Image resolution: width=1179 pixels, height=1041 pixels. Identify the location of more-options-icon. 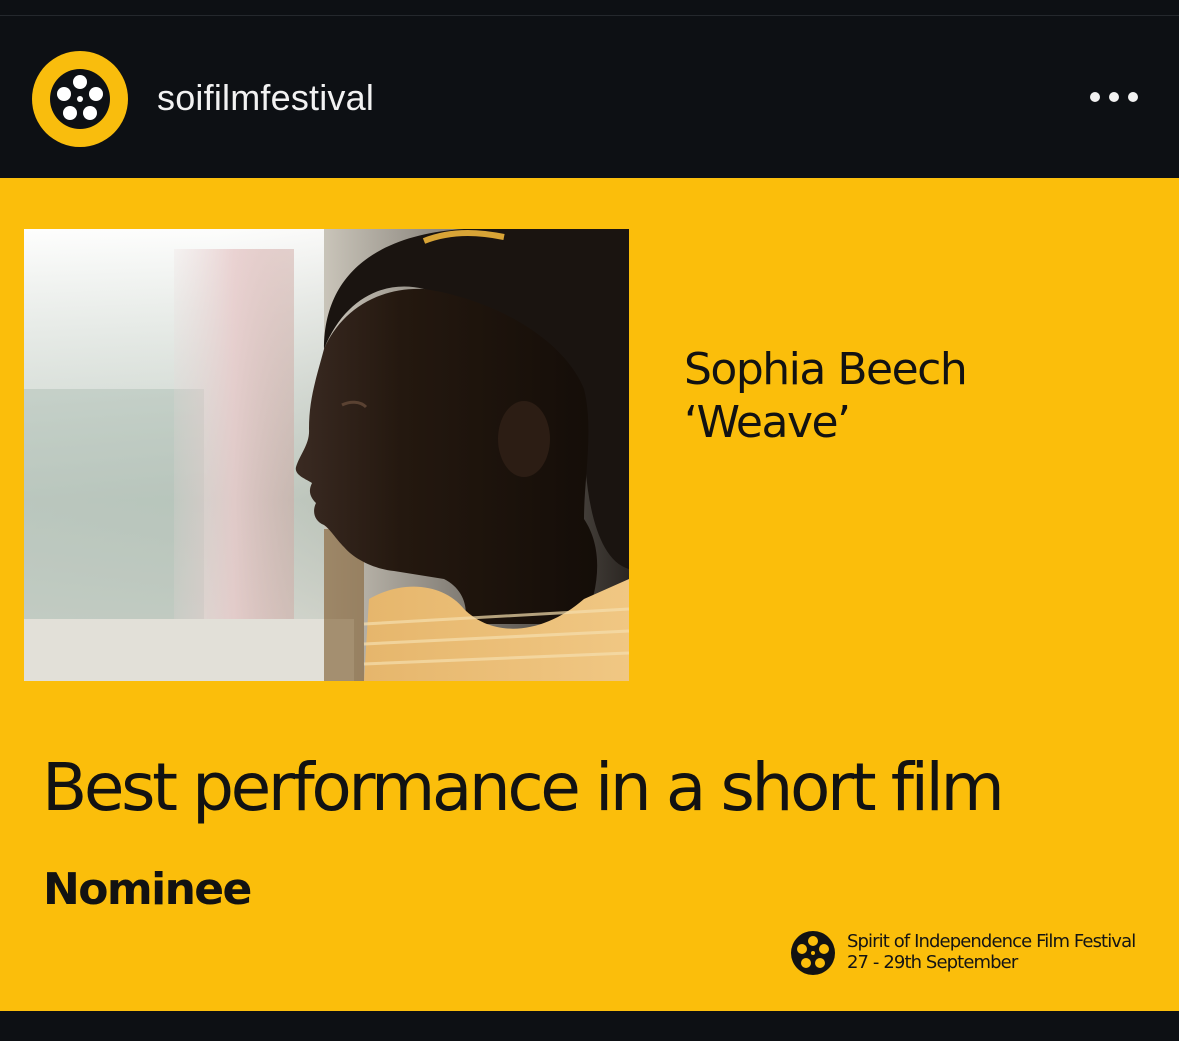
(1095, 97).